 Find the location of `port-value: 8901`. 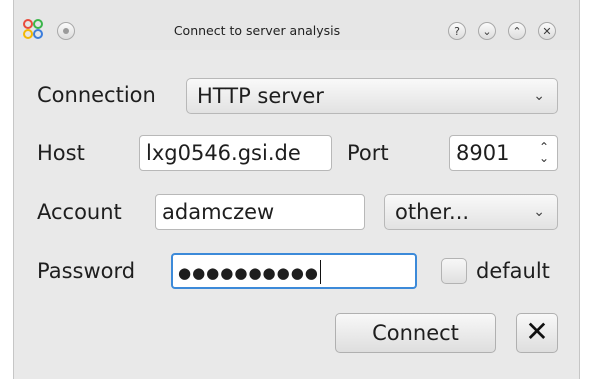

port-value: 8901 is located at coordinates (483, 153).